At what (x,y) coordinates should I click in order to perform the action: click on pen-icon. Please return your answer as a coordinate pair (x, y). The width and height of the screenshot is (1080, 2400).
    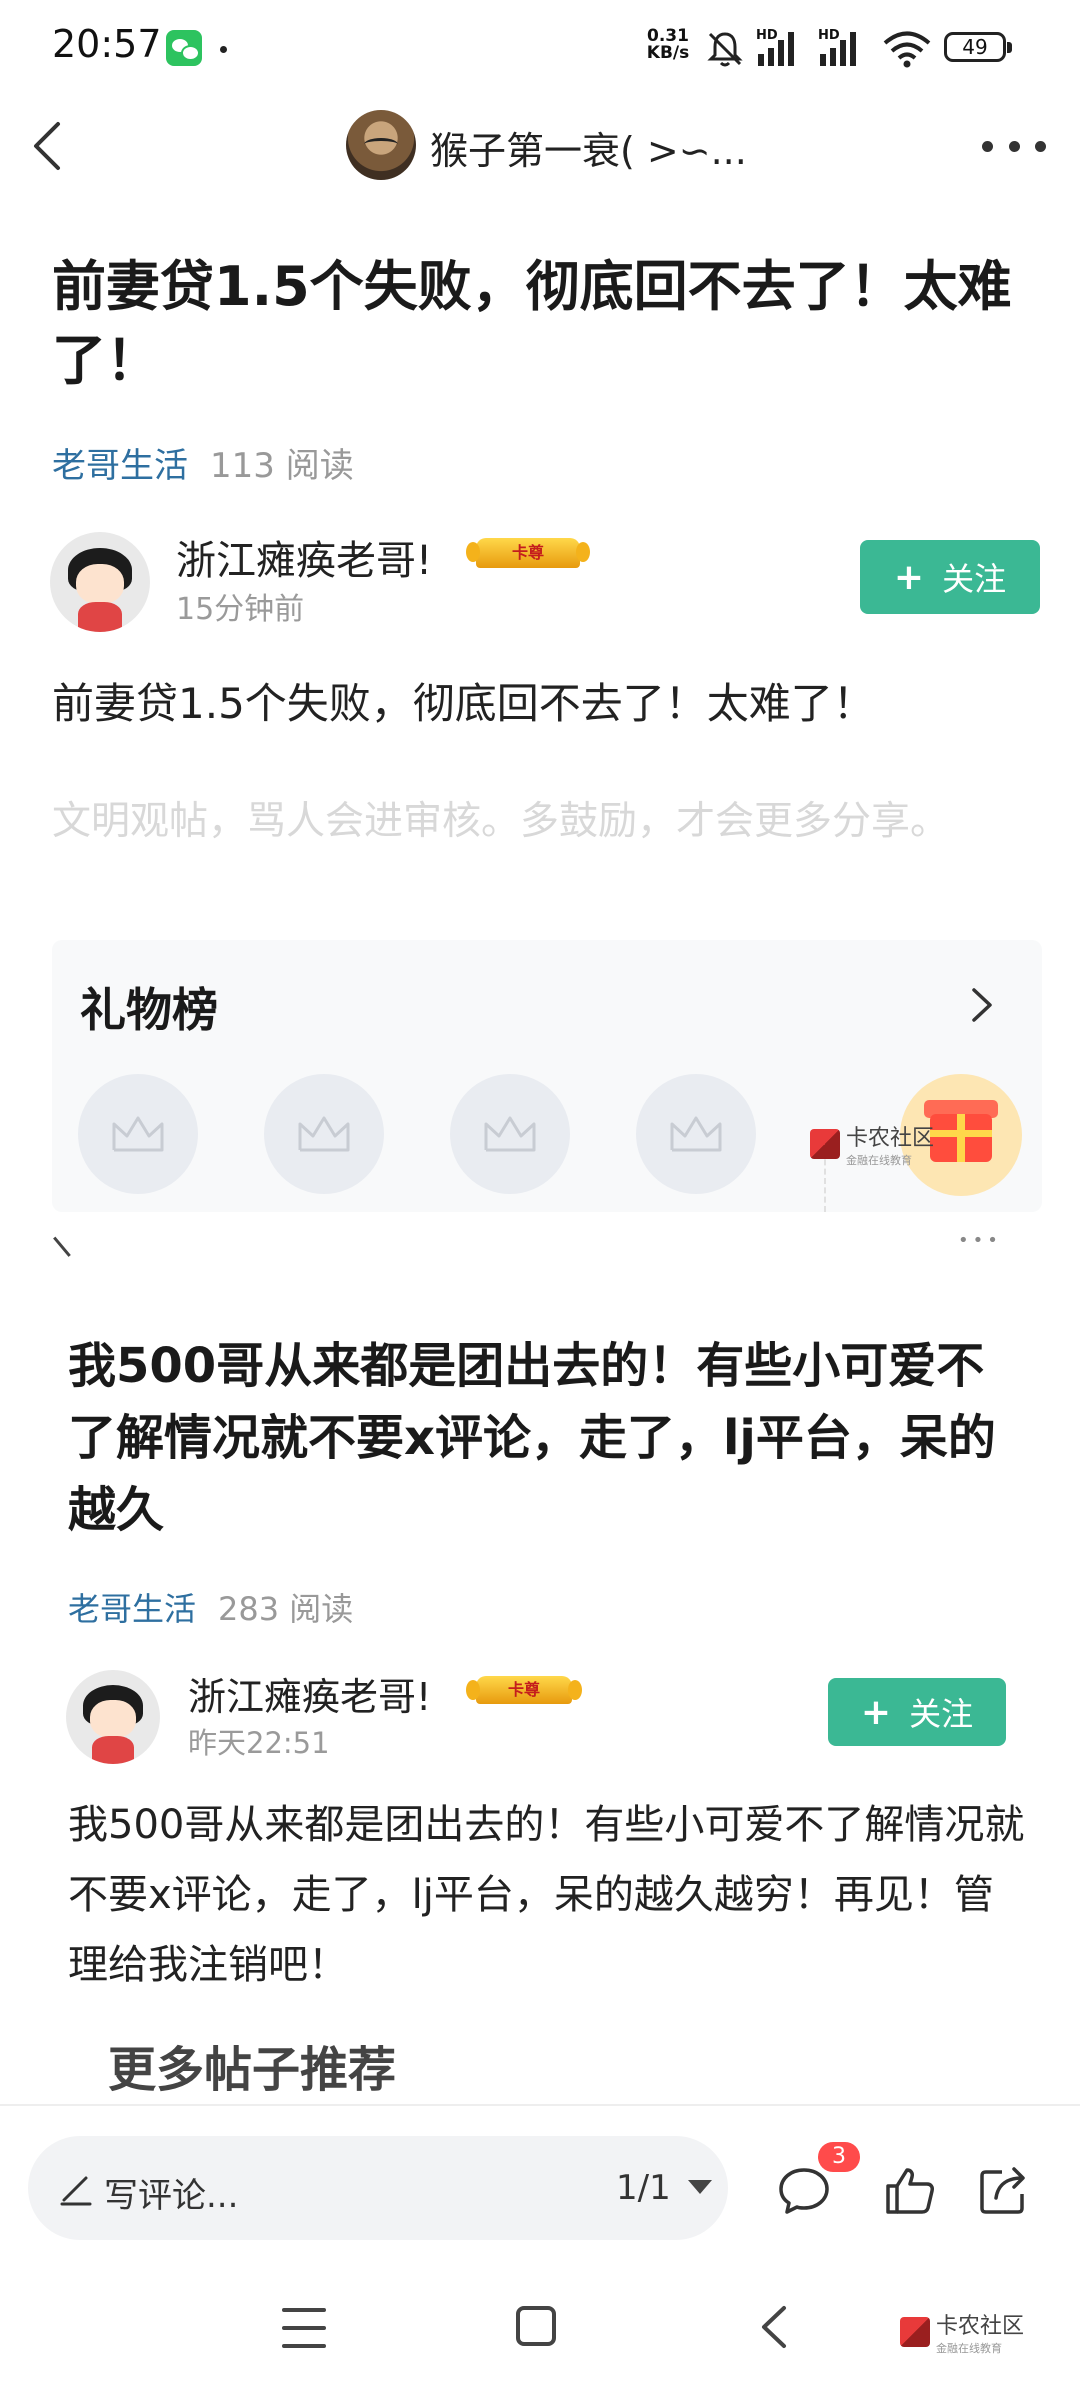
    Looking at the image, I should click on (76, 2191).